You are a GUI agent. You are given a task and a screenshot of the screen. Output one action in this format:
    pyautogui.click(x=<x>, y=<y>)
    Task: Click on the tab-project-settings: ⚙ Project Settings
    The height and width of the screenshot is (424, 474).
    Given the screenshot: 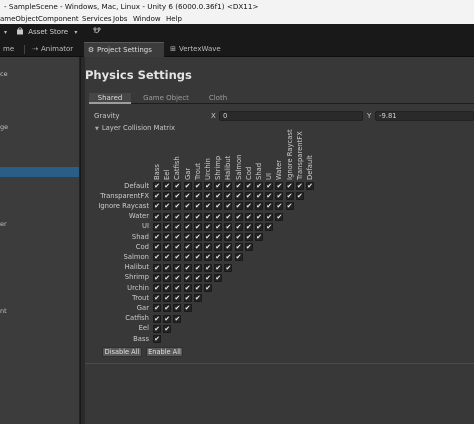 What is the action you would take?
    pyautogui.click(x=124, y=49)
    